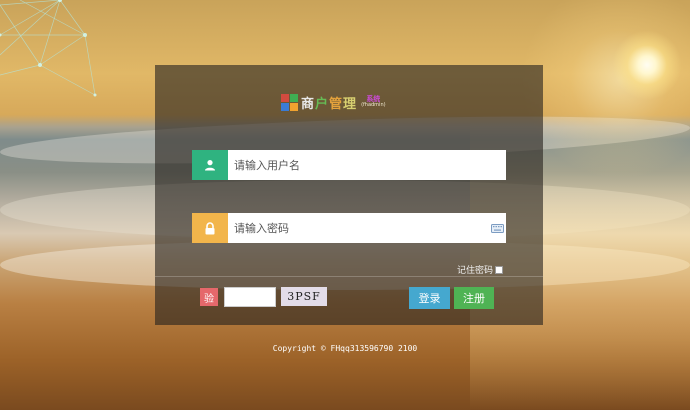  Describe the element at coordinates (474, 271) in the screenshot. I see `remember-label: 记住密码` at that location.